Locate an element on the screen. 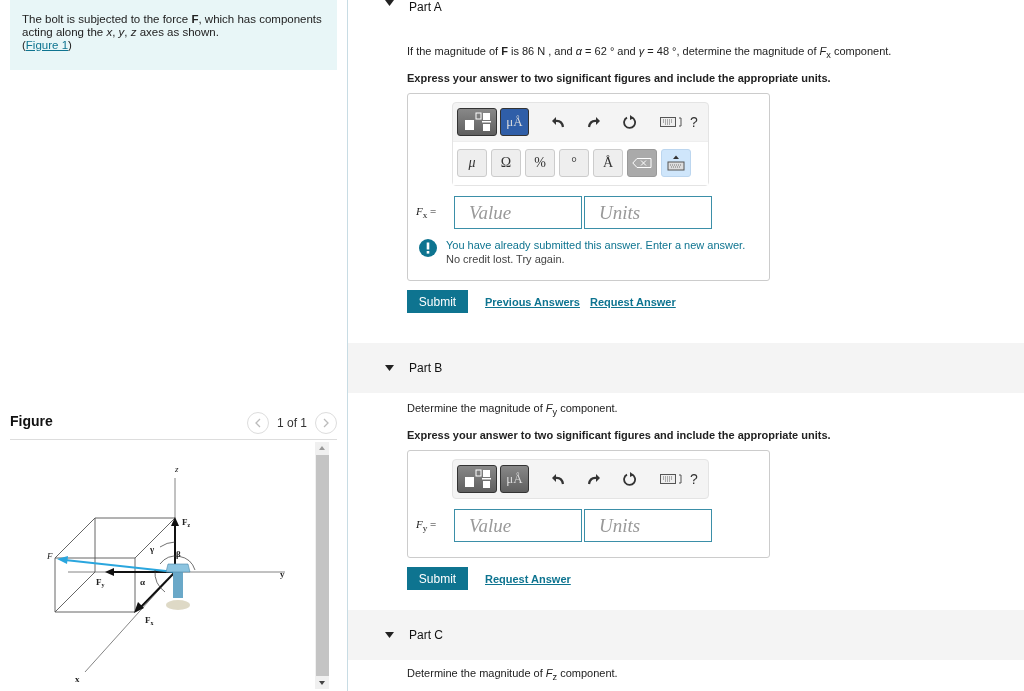 This screenshot has width=1024, height=691. diagram-label: F is located at coordinates (50, 556).